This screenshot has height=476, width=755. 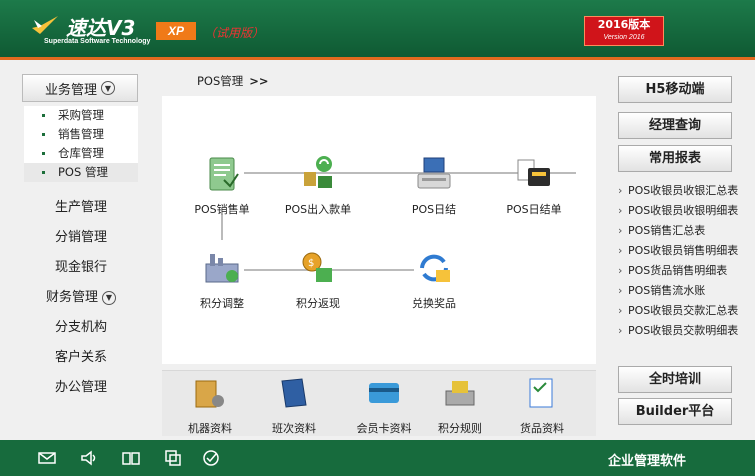 I want to click on flow-node-points-adjust: 积分调整, so click(x=222, y=279).